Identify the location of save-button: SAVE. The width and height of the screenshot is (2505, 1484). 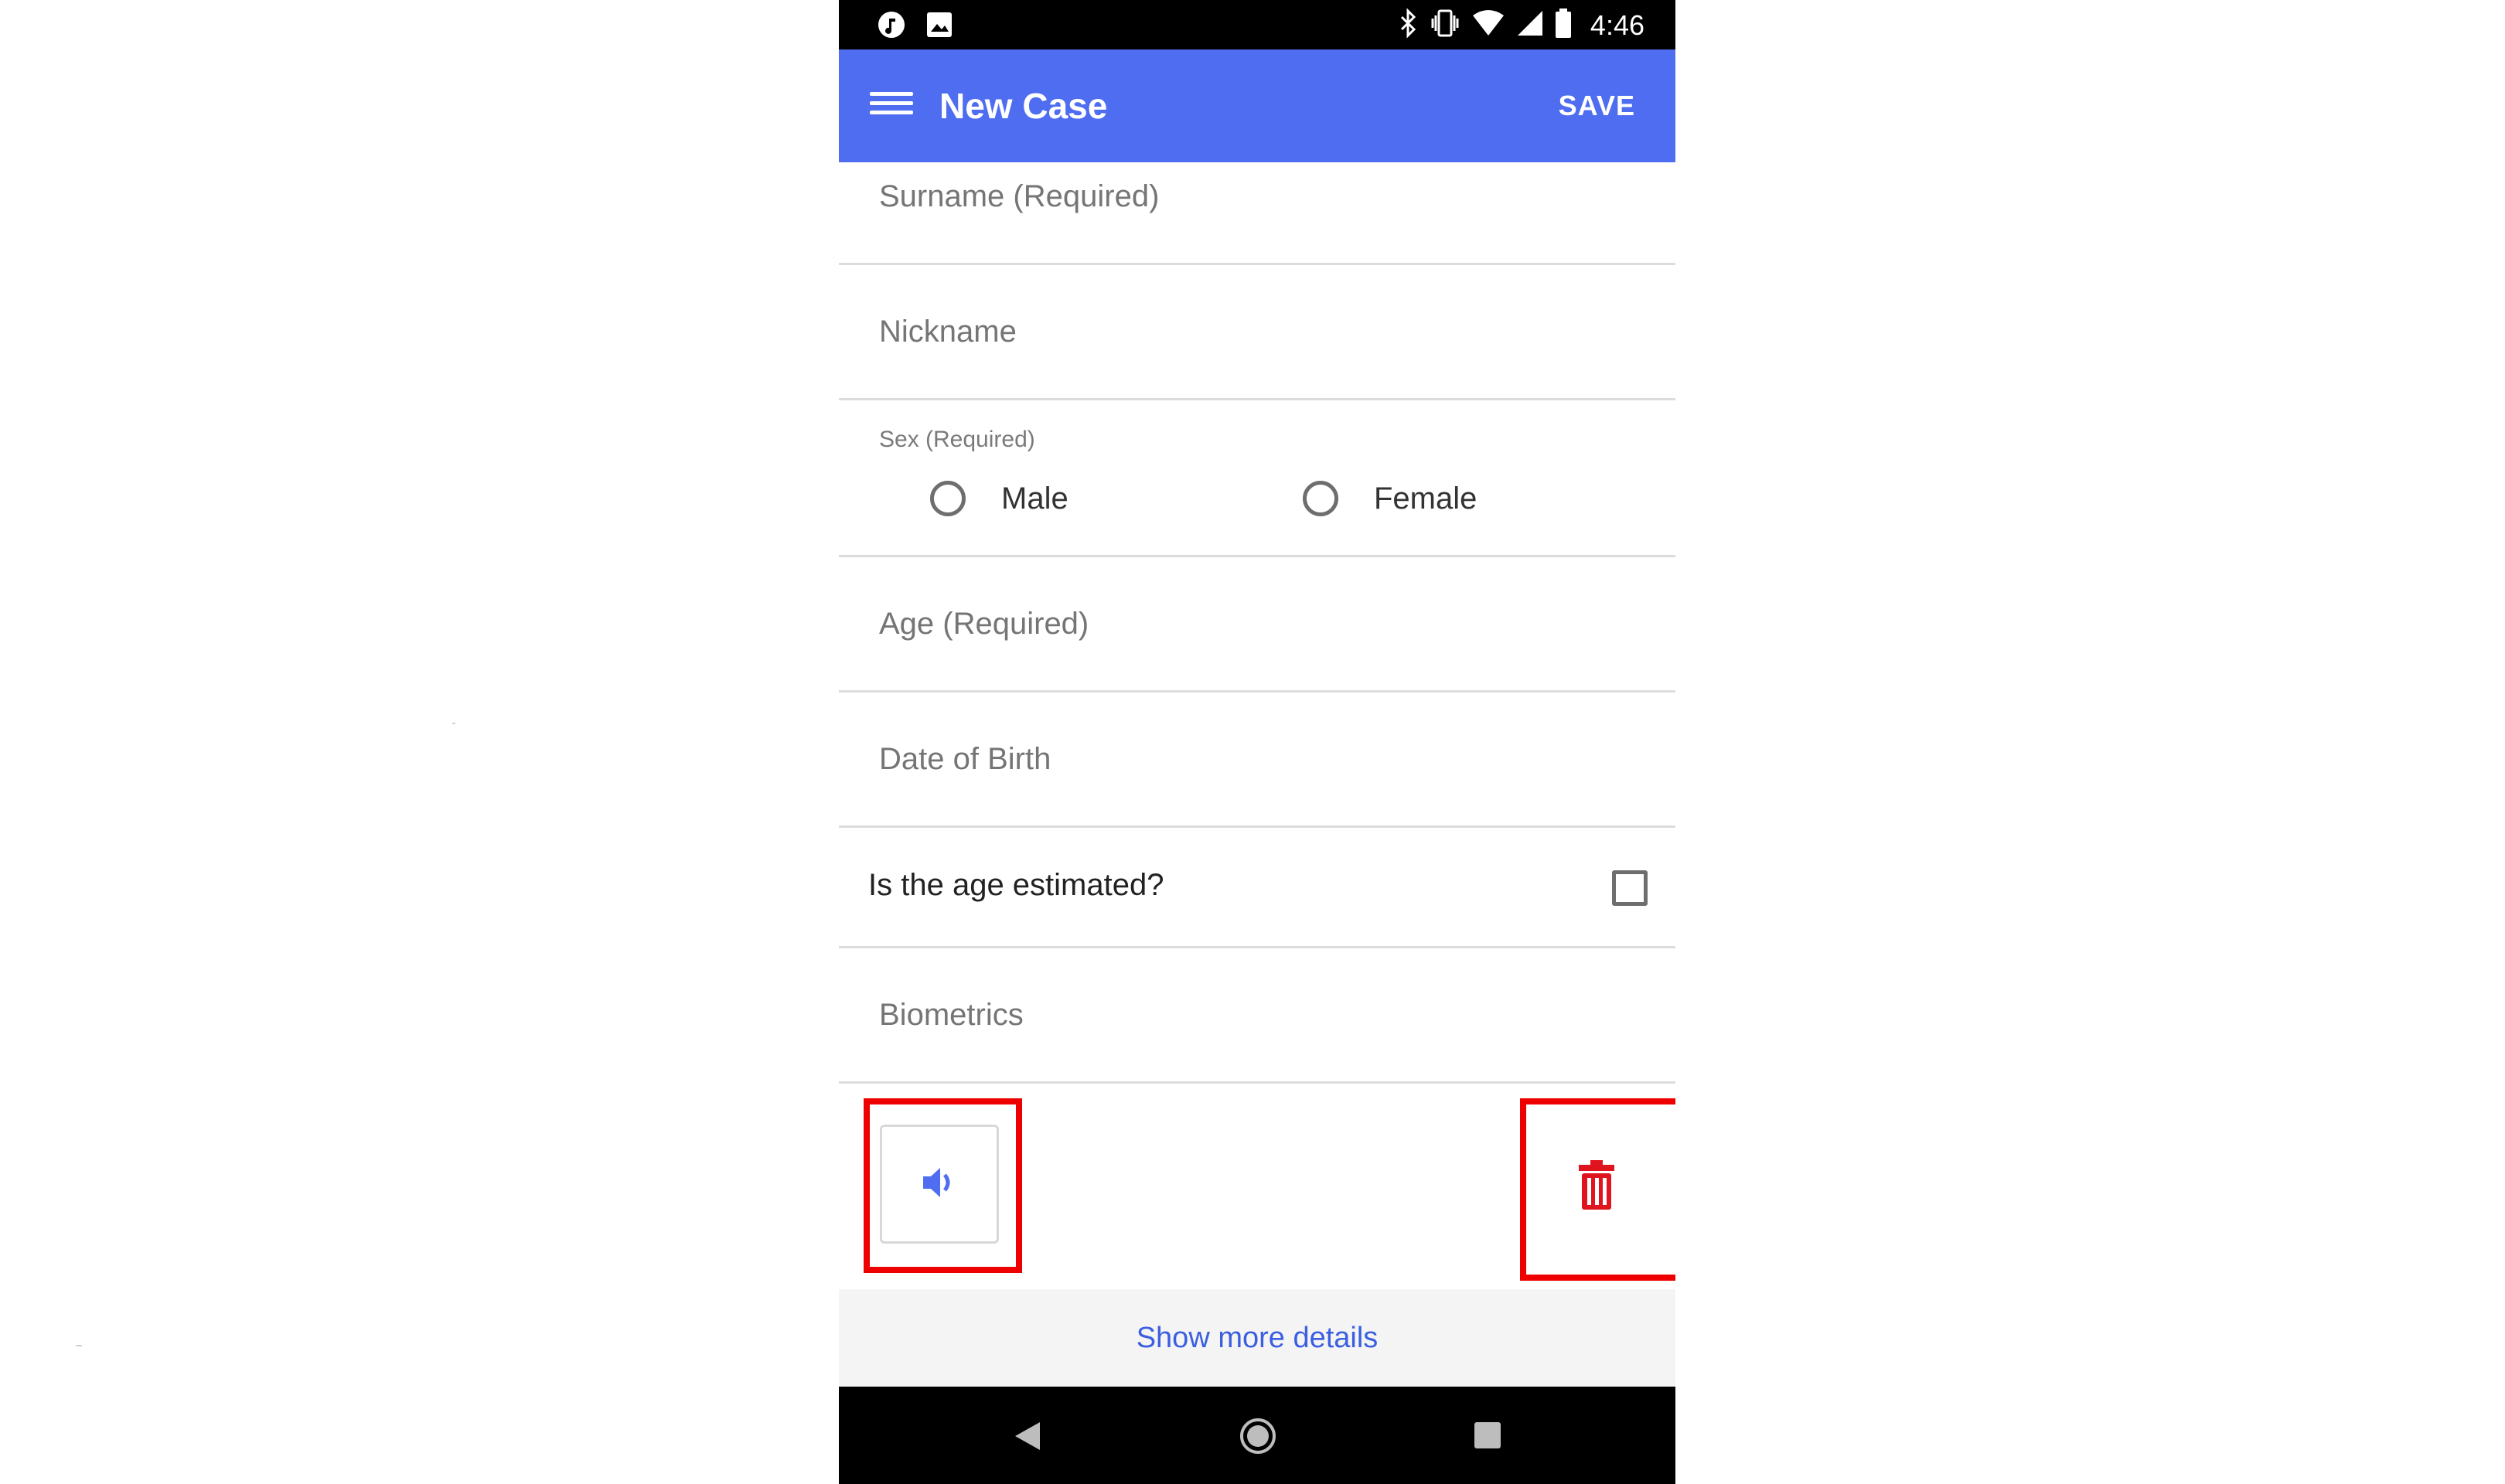
(1597, 106).